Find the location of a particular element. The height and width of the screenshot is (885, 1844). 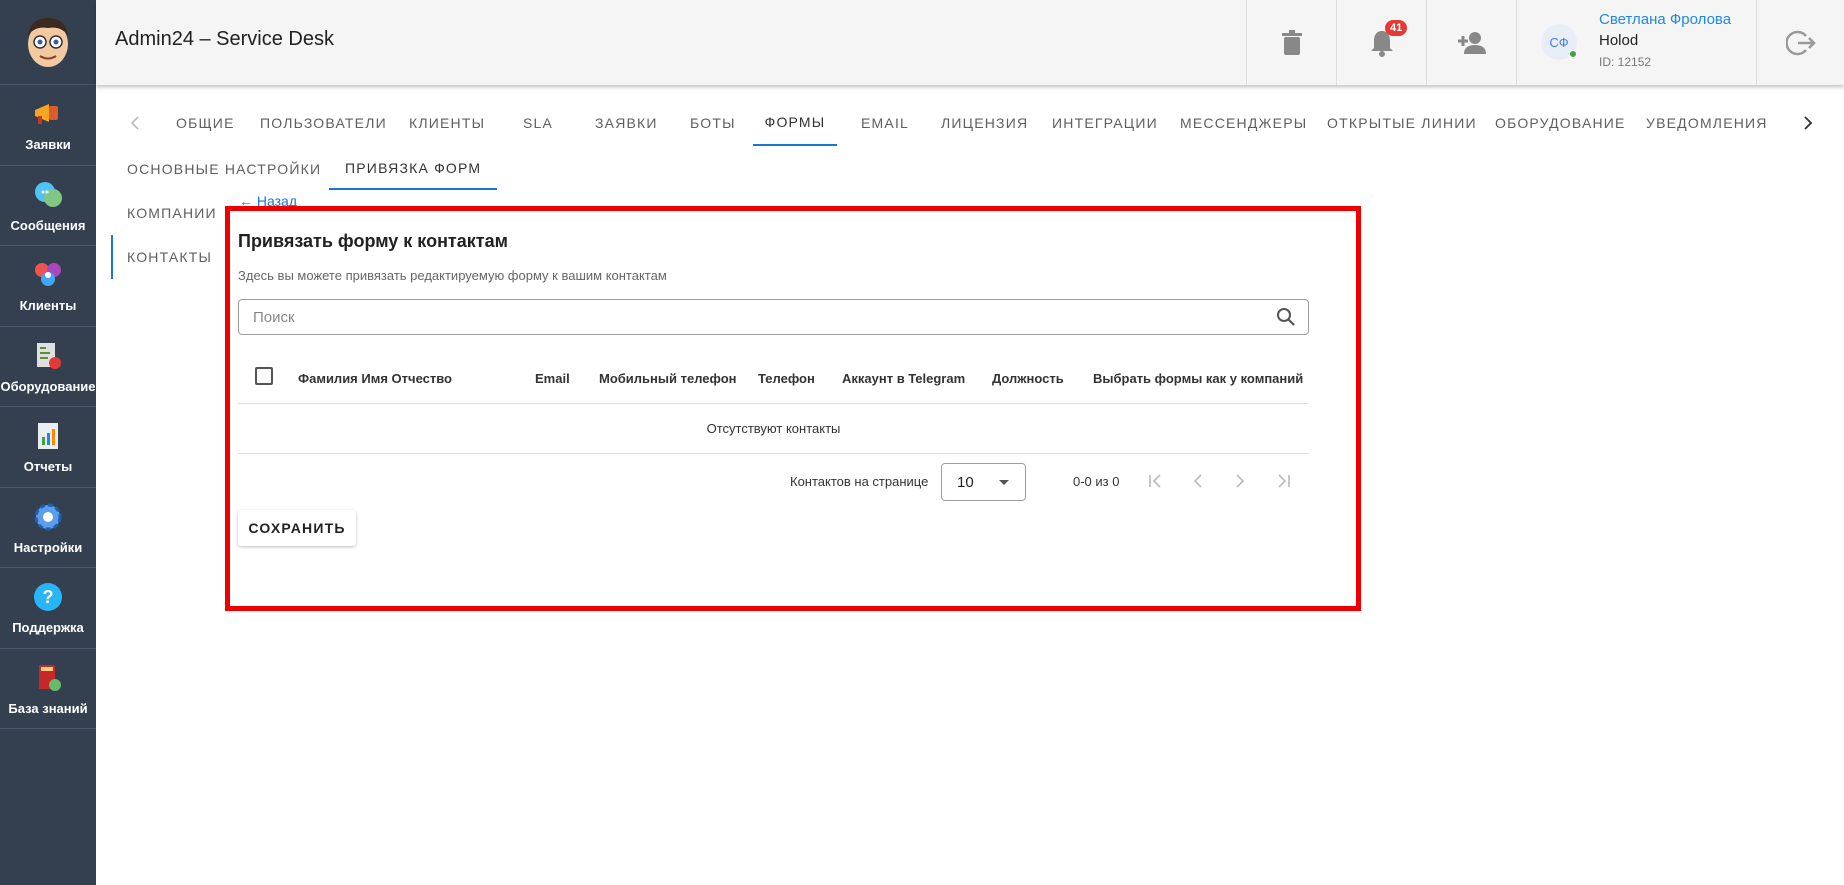

first-page-button is located at coordinates (1156, 481).